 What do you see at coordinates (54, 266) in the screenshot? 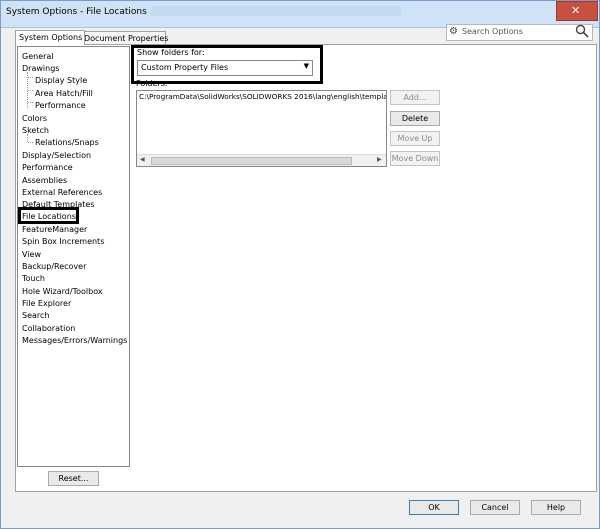
I see `tree-item-backup-recover: Backup/Recover` at bounding box center [54, 266].